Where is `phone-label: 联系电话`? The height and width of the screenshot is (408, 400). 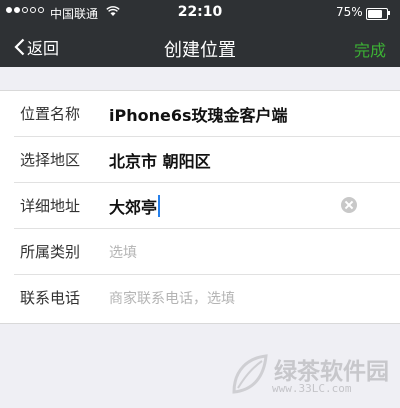 phone-label: 联系电话 is located at coordinates (50, 298).